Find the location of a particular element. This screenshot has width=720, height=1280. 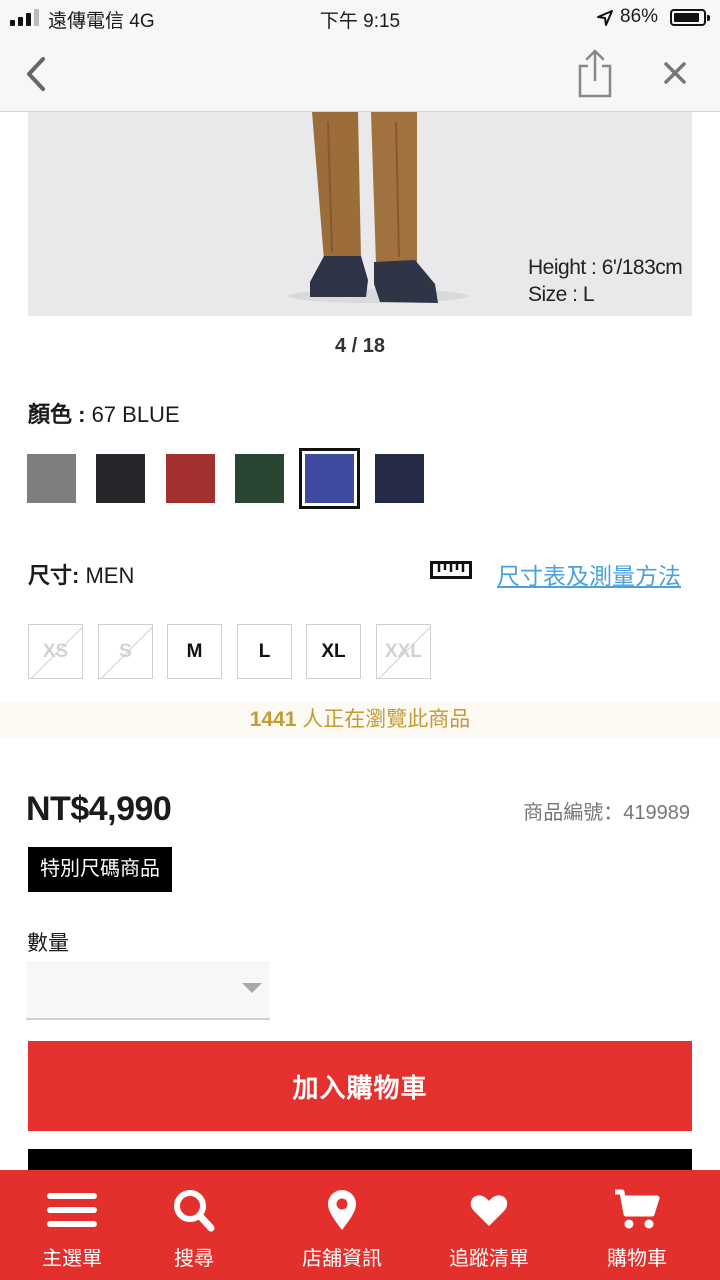

product-image: Height : 6'/183cm Size : L is located at coordinates (360, 214).